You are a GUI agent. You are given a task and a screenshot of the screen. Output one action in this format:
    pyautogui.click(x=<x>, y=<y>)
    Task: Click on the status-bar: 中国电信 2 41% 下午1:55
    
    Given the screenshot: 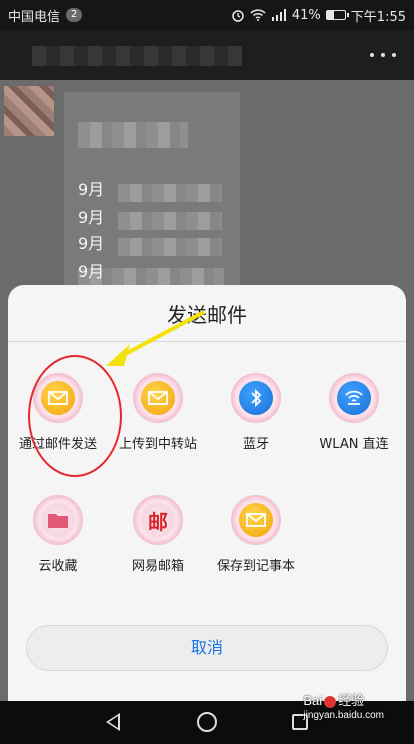 What is the action you would take?
    pyautogui.click(x=207, y=15)
    